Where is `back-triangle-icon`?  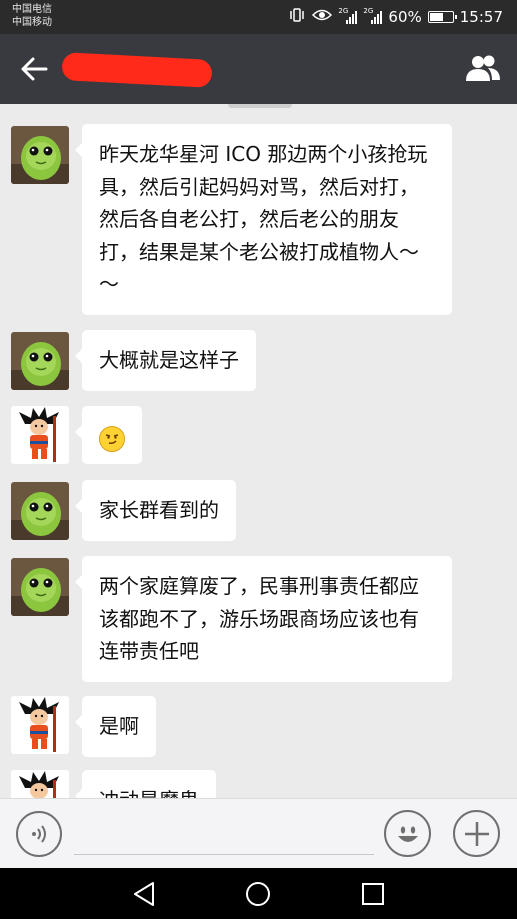
back-triangle-icon is located at coordinates (144, 894).